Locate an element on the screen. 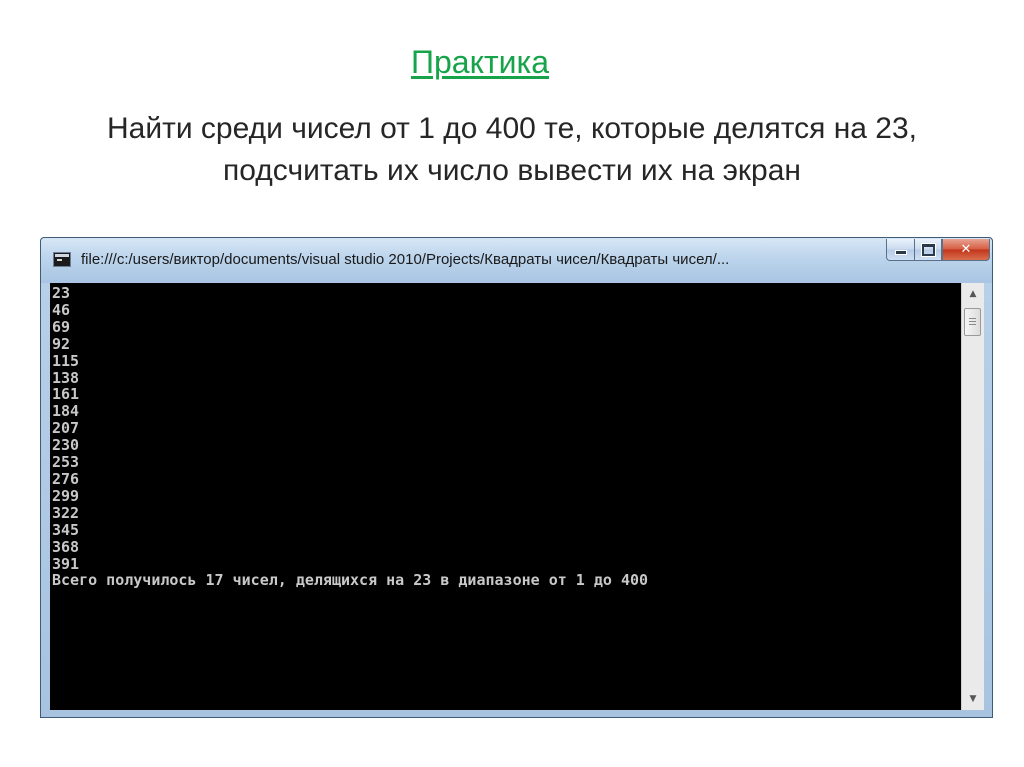  scroll-thumb is located at coordinates (972, 322).